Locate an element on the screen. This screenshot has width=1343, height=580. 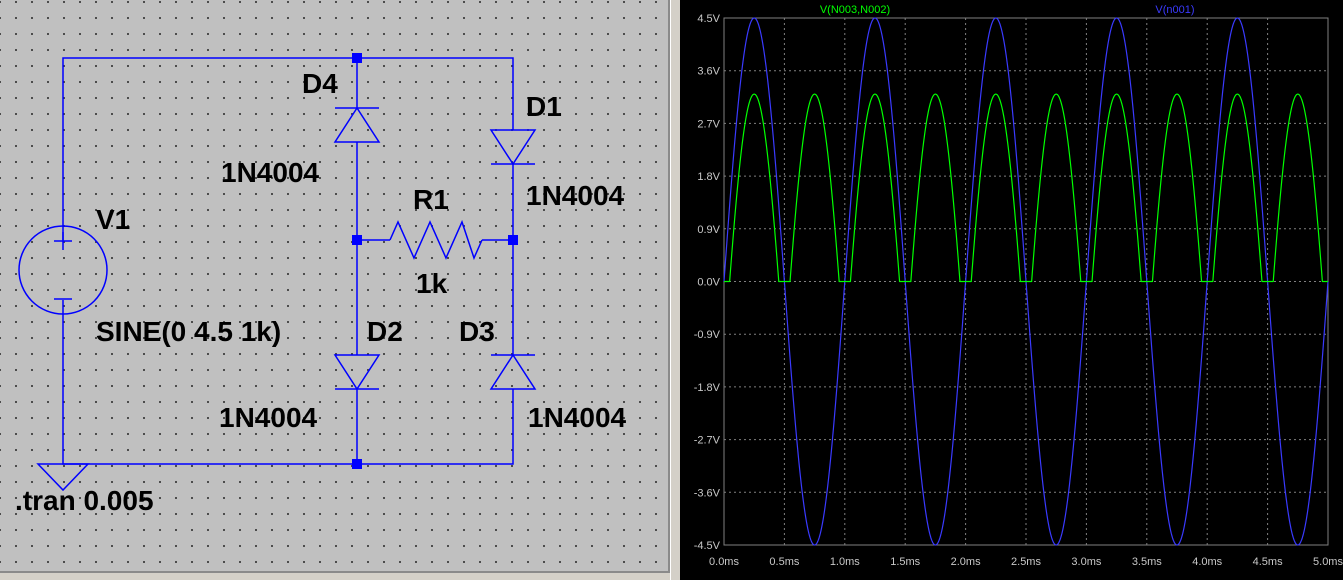
d1-name-label: D1 is located at coordinates (544, 107).